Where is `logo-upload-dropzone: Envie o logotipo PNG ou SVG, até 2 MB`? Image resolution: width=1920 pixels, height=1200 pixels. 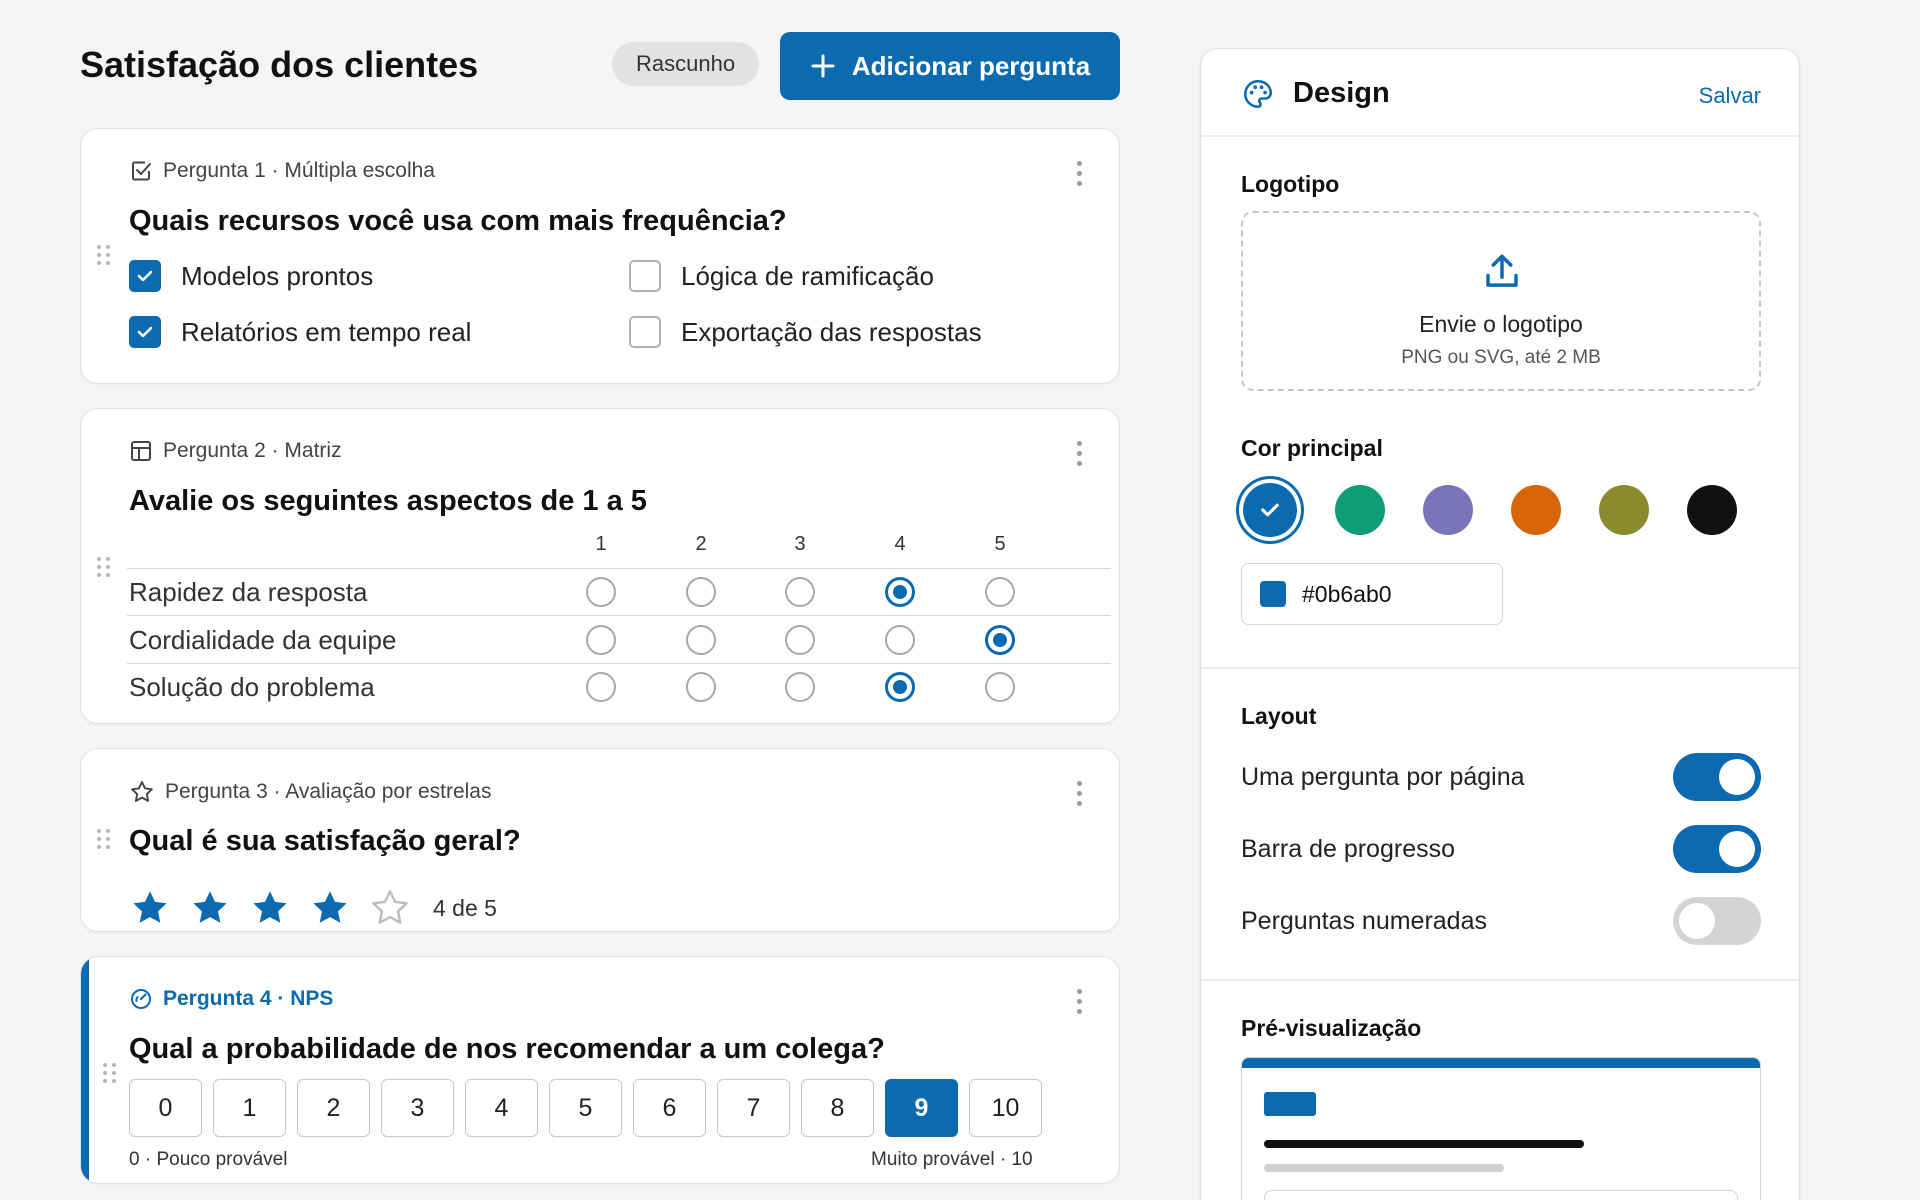 logo-upload-dropzone: Envie o logotipo PNG ou SVG, até 2 MB is located at coordinates (1501, 301).